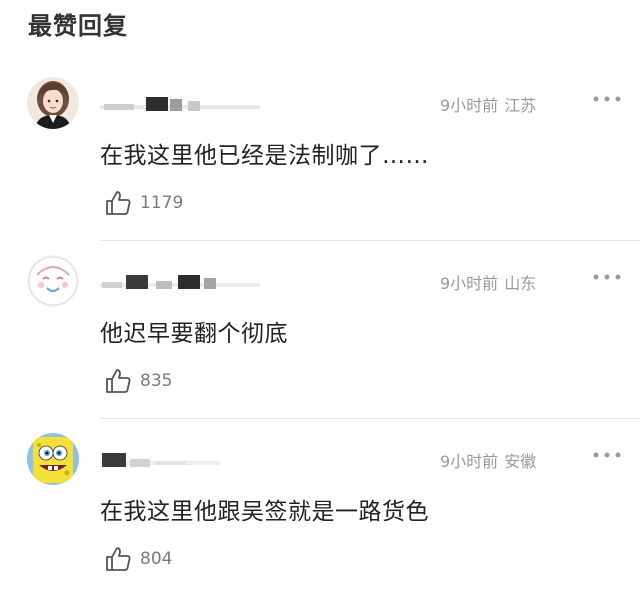 This screenshot has width=640, height=611. Describe the element at coordinates (194, 334) in the screenshot. I see `comment-text: 他迟早要翻个彻底` at that location.